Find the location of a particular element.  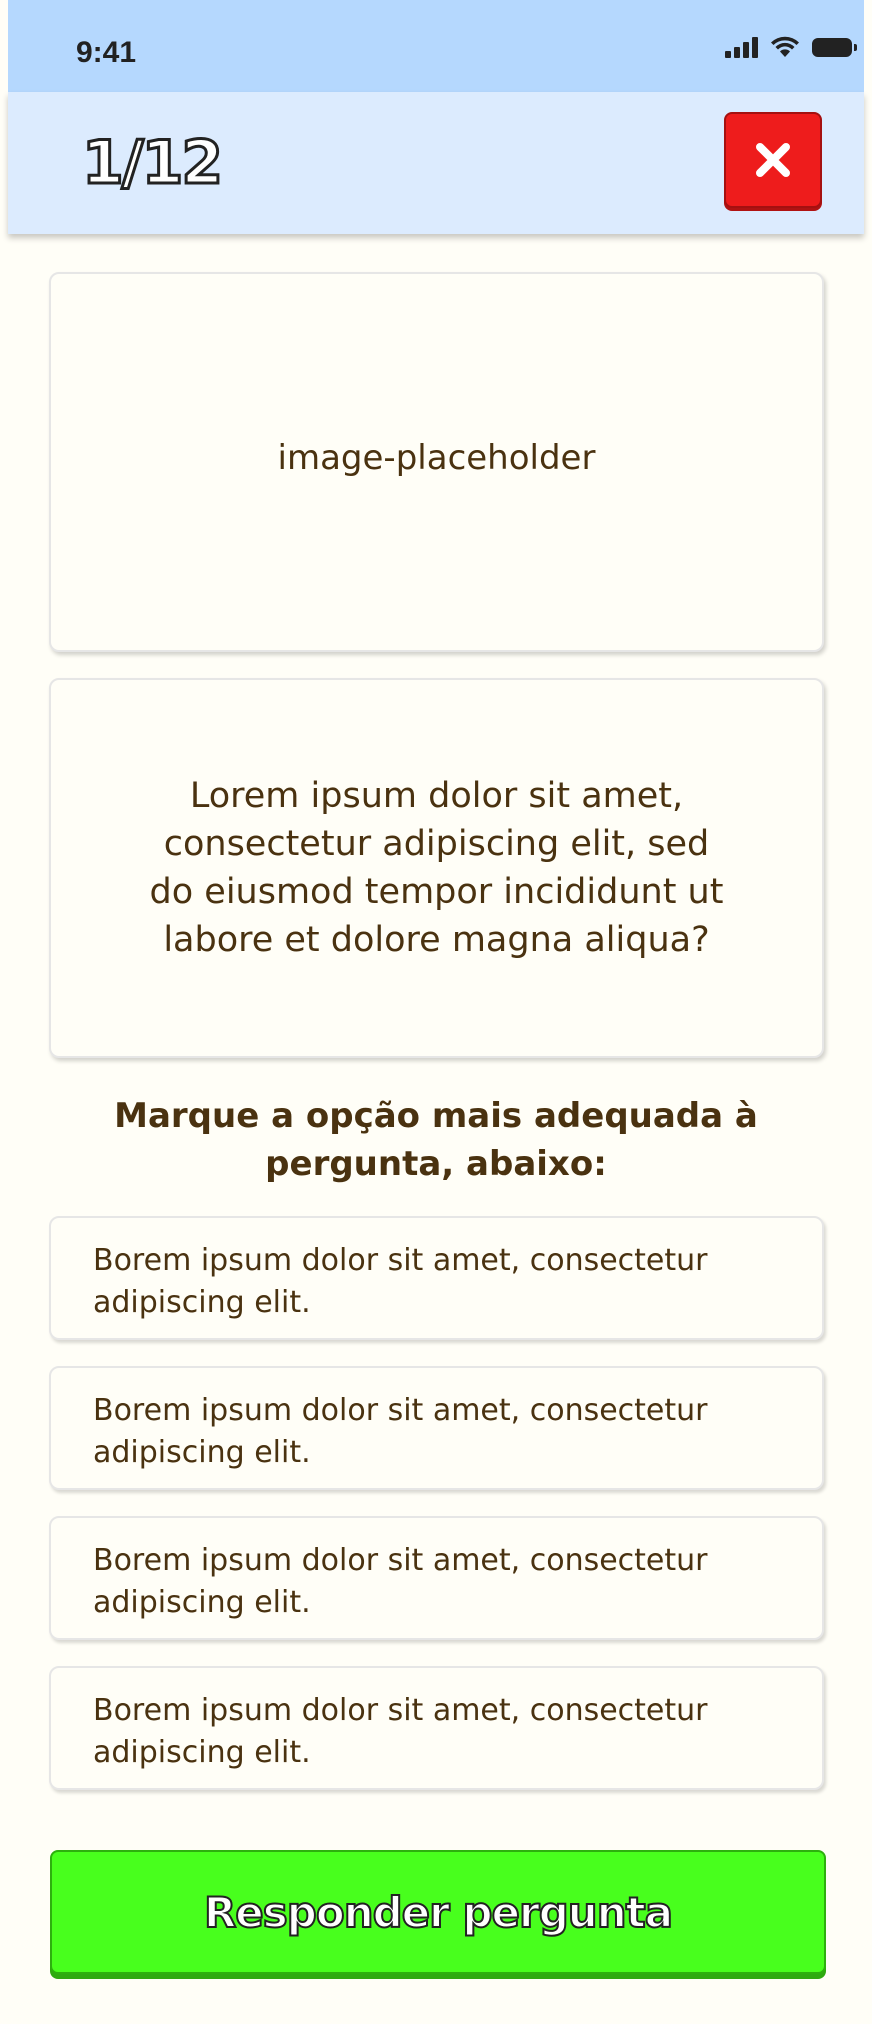

close-button is located at coordinates (773, 160).